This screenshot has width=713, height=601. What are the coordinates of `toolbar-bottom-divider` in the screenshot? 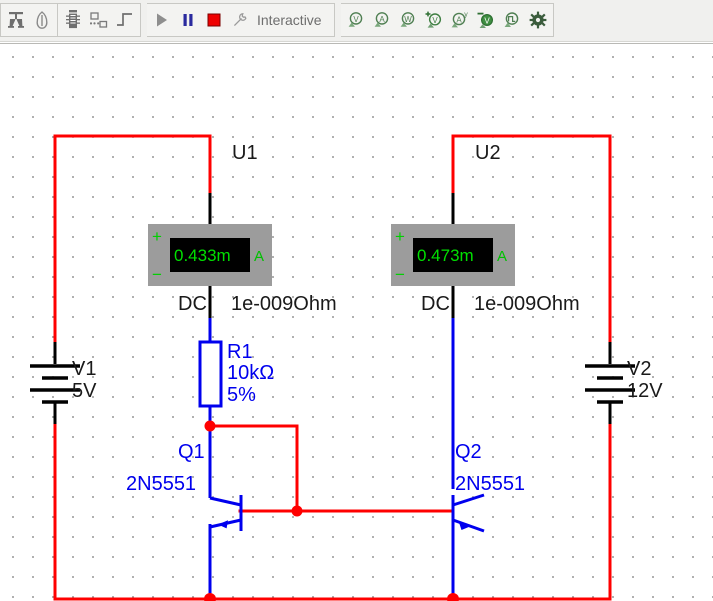 It's located at (356, 42).